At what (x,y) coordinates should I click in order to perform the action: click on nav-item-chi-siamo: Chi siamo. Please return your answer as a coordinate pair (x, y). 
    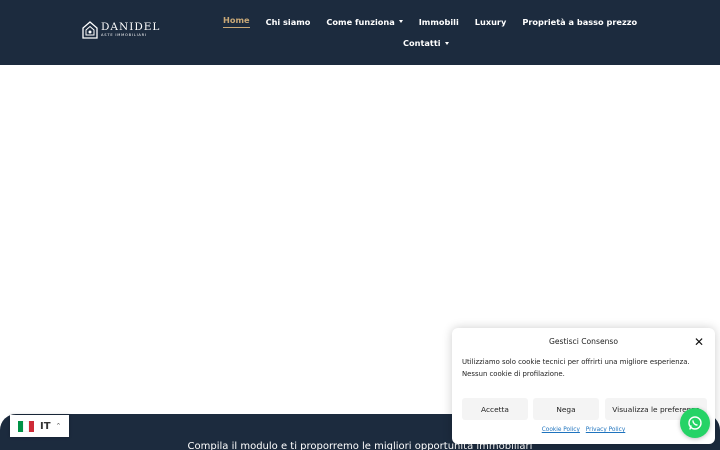
    Looking at the image, I should click on (288, 22).